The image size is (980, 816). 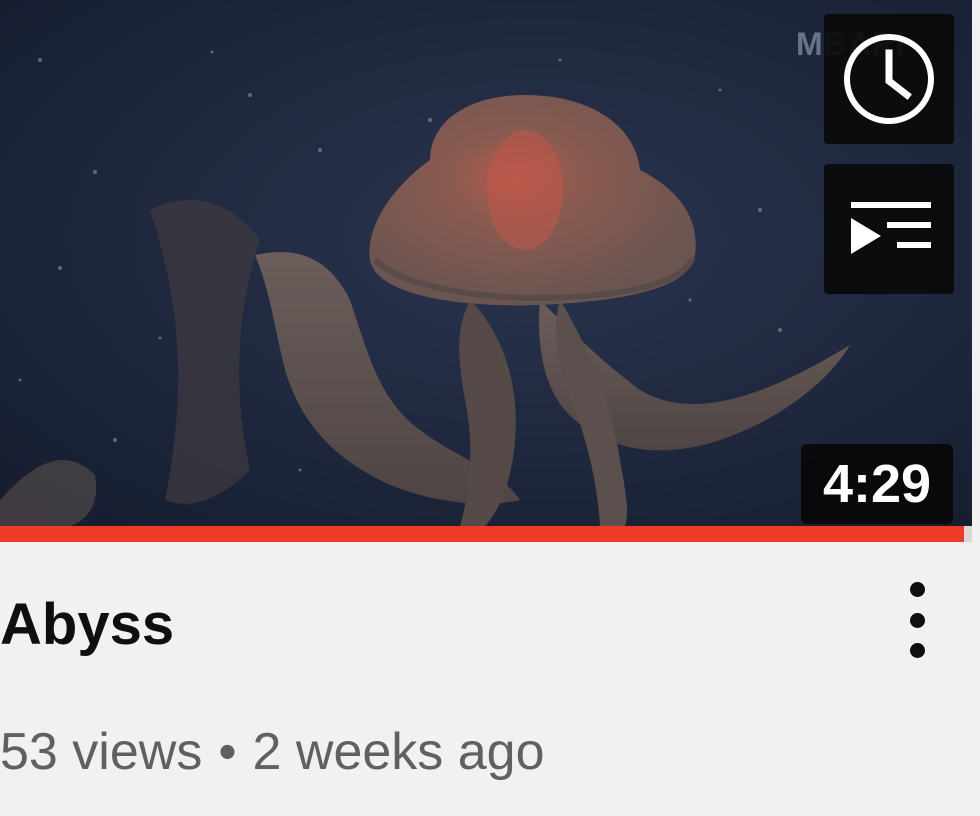 What do you see at coordinates (877, 484) in the screenshot?
I see `duration-badge: 4:29` at bounding box center [877, 484].